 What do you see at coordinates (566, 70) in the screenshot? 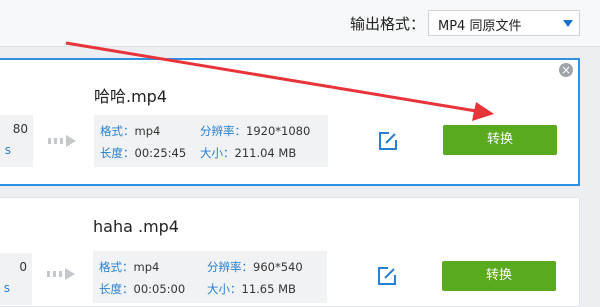
I see `close-icon: ×` at bounding box center [566, 70].